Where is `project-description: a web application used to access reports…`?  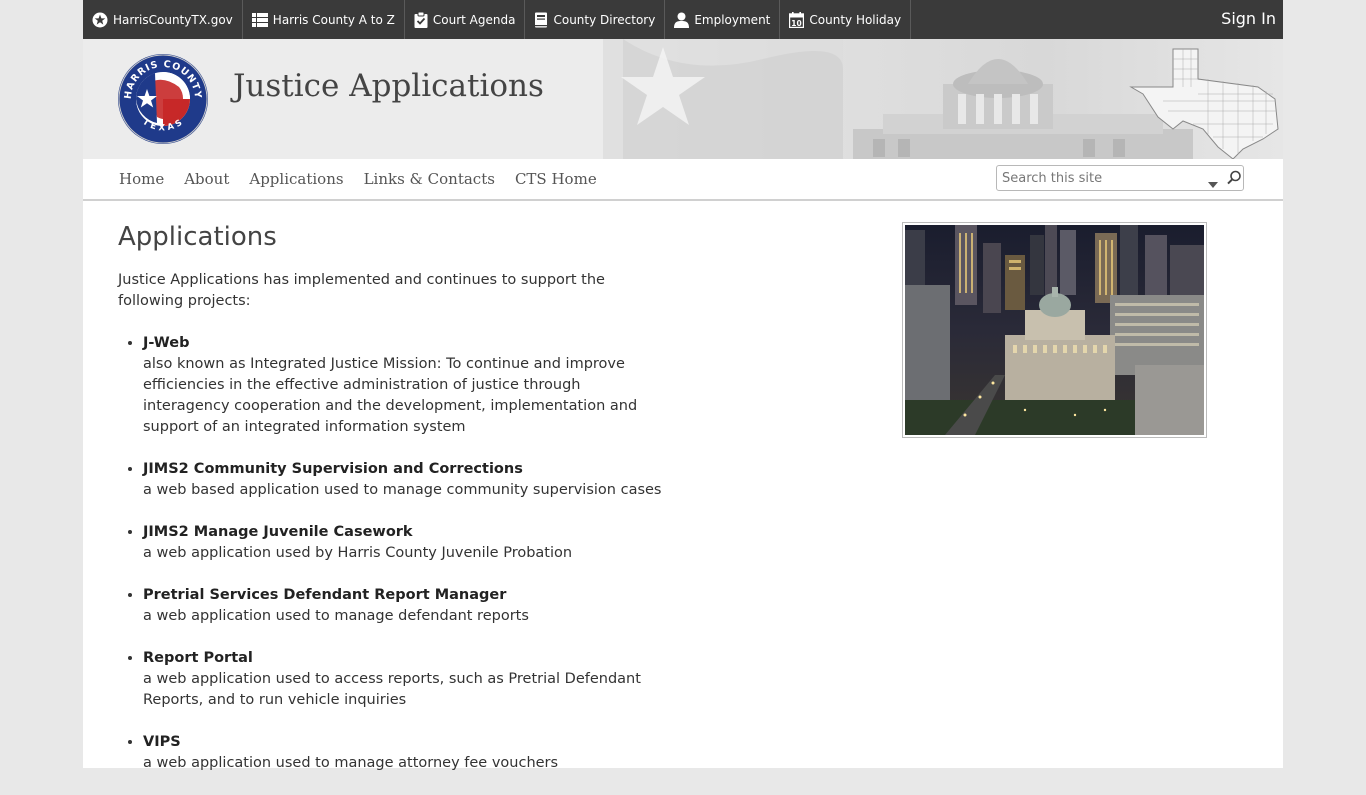 project-description: a web application used to access reports… is located at coordinates (392, 689).